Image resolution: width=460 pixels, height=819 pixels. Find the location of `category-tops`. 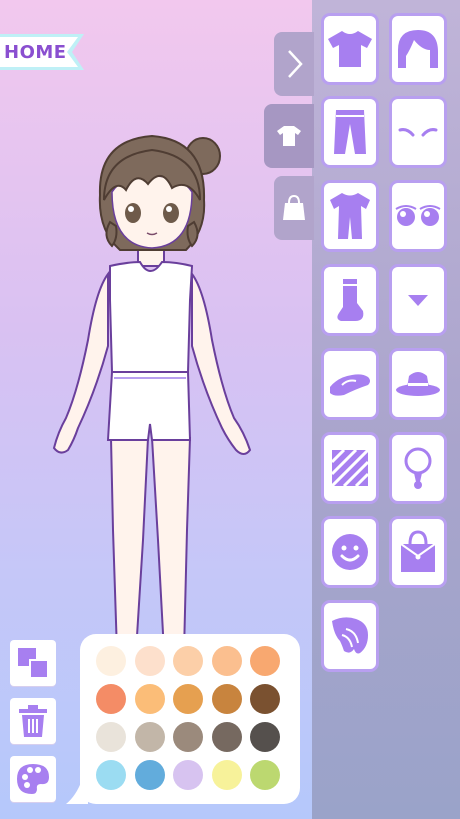

category-tops is located at coordinates (350, 49).